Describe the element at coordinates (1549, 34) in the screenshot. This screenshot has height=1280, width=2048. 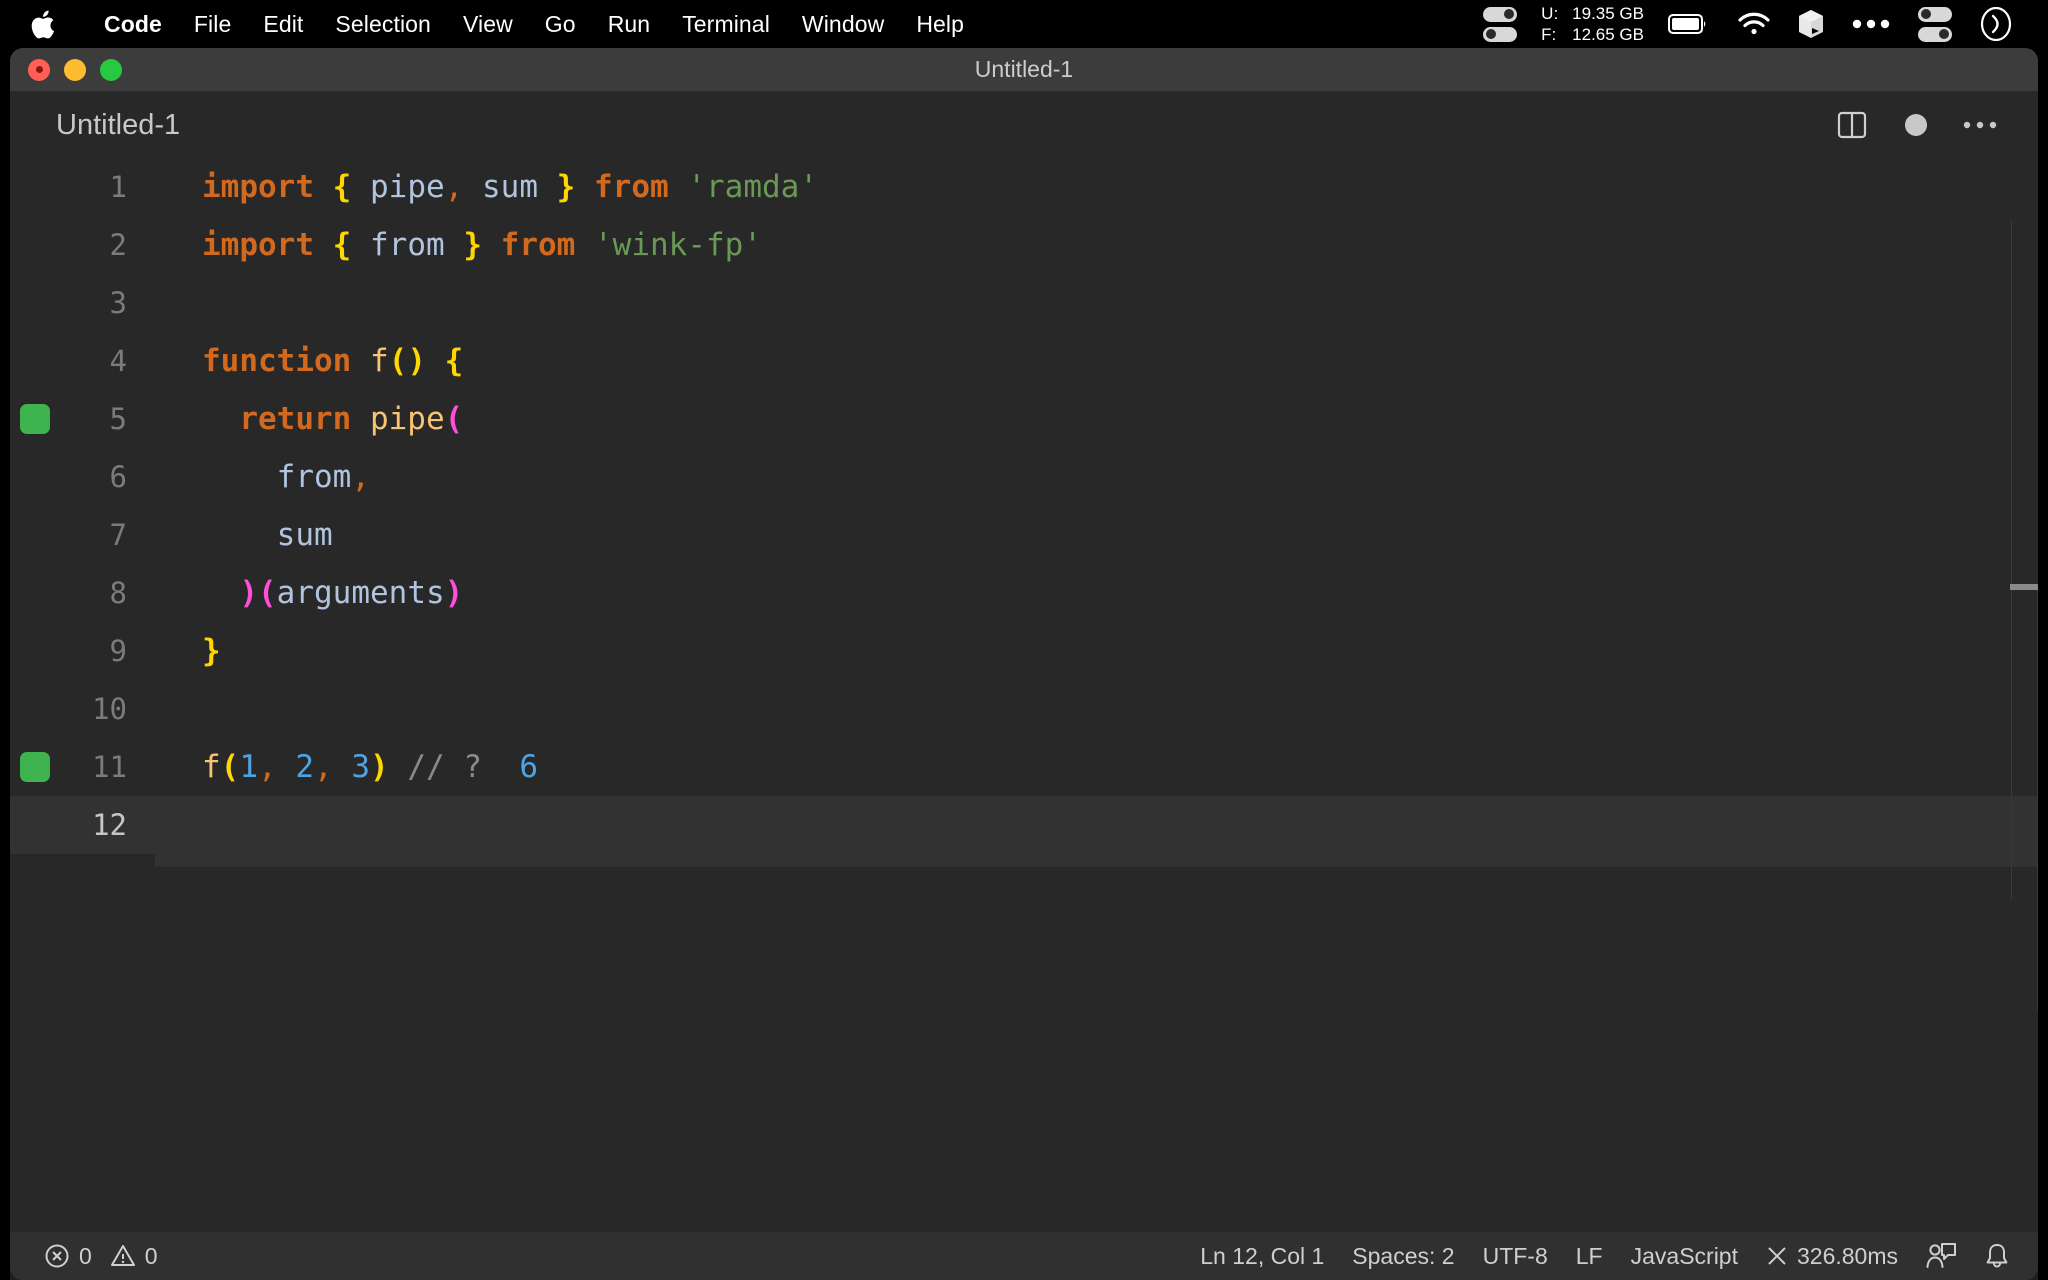
I see `memory-free-label: F:` at that location.